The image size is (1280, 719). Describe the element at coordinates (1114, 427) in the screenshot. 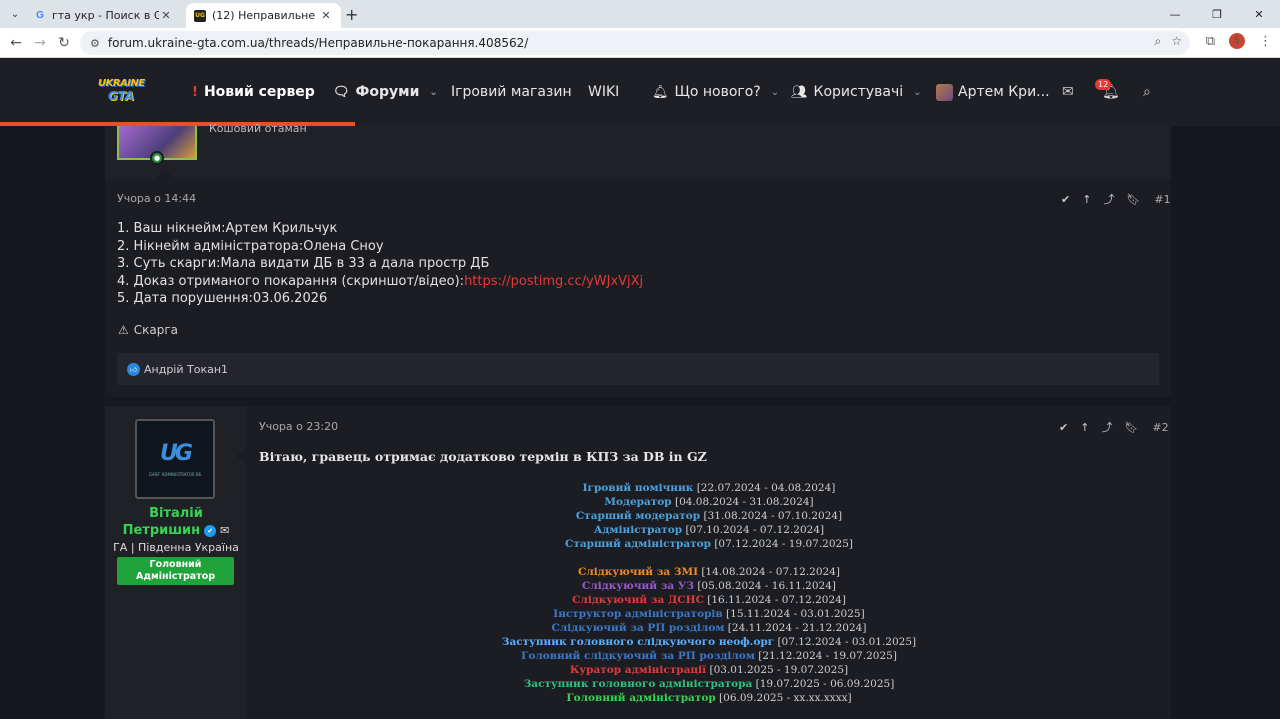

I see `post2-tools: ✔ ↑ ⤴ 🔖︎ #2` at that location.